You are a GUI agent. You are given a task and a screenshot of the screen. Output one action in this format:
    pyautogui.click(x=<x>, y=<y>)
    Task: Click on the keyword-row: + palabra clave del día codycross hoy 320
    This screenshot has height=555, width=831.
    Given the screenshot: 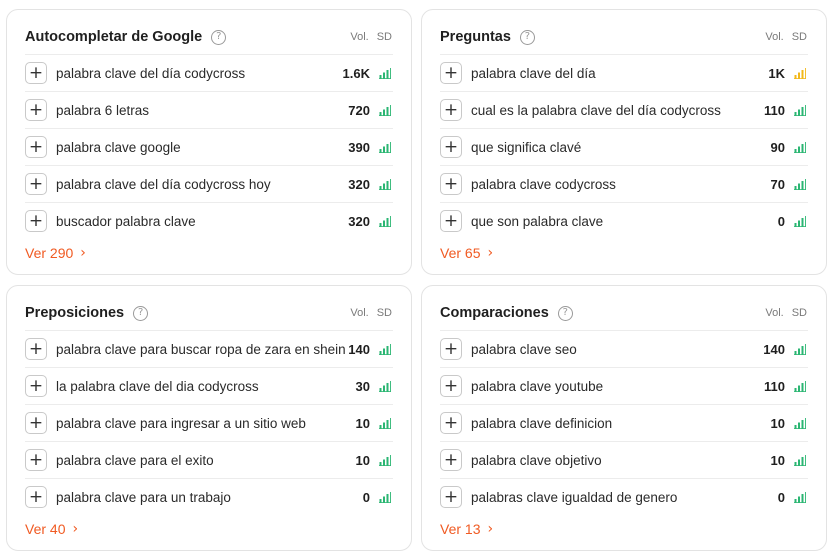 What is the action you would take?
    pyautogui.click(x=209, y=183)
    